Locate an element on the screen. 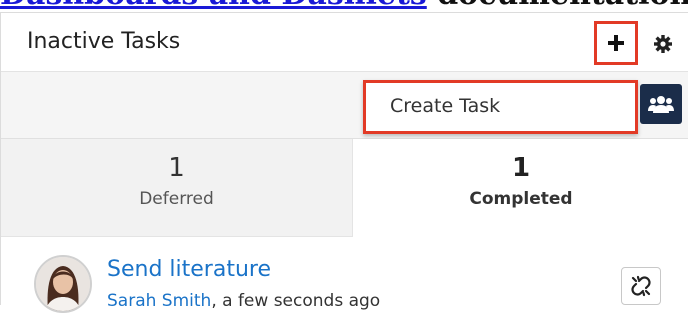 This screenshot has height=318, width=688. doc-text: Dashboards and Dashlets documentation. is located at coordinates (344, 6).